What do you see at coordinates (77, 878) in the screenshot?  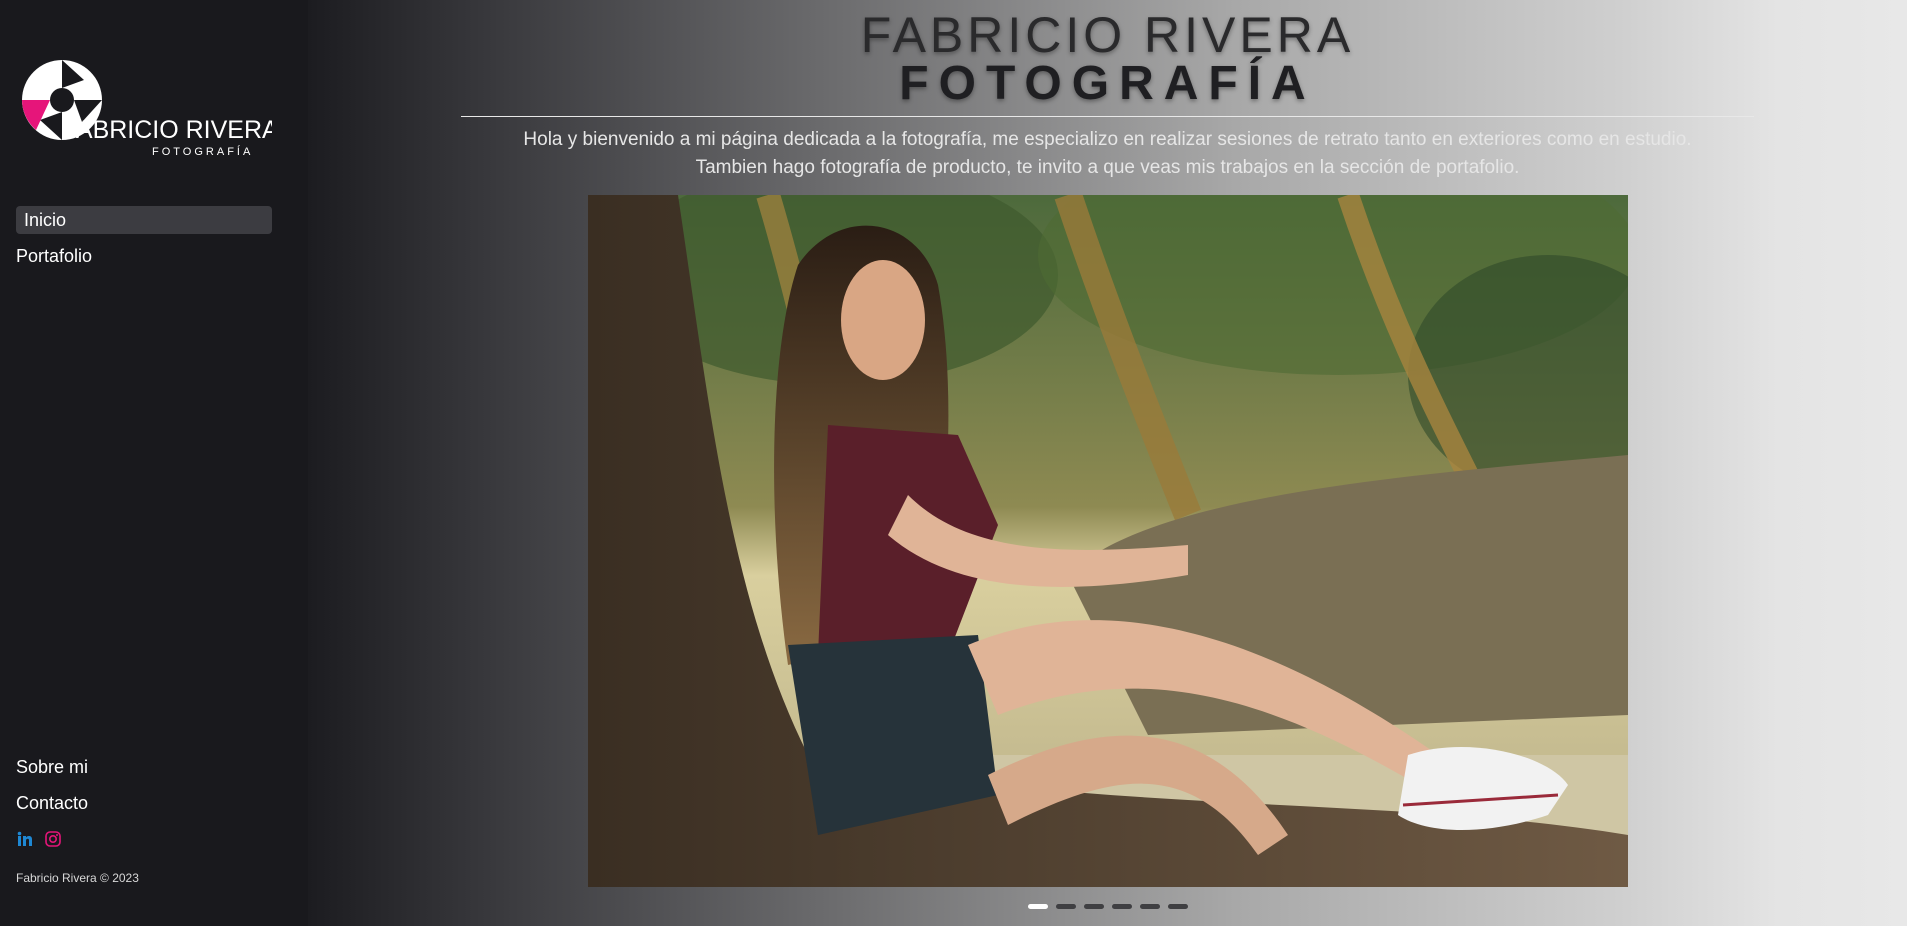 I see `copyright-text: Fabricio Rivera © 2023` at bounding box center [77, 878].